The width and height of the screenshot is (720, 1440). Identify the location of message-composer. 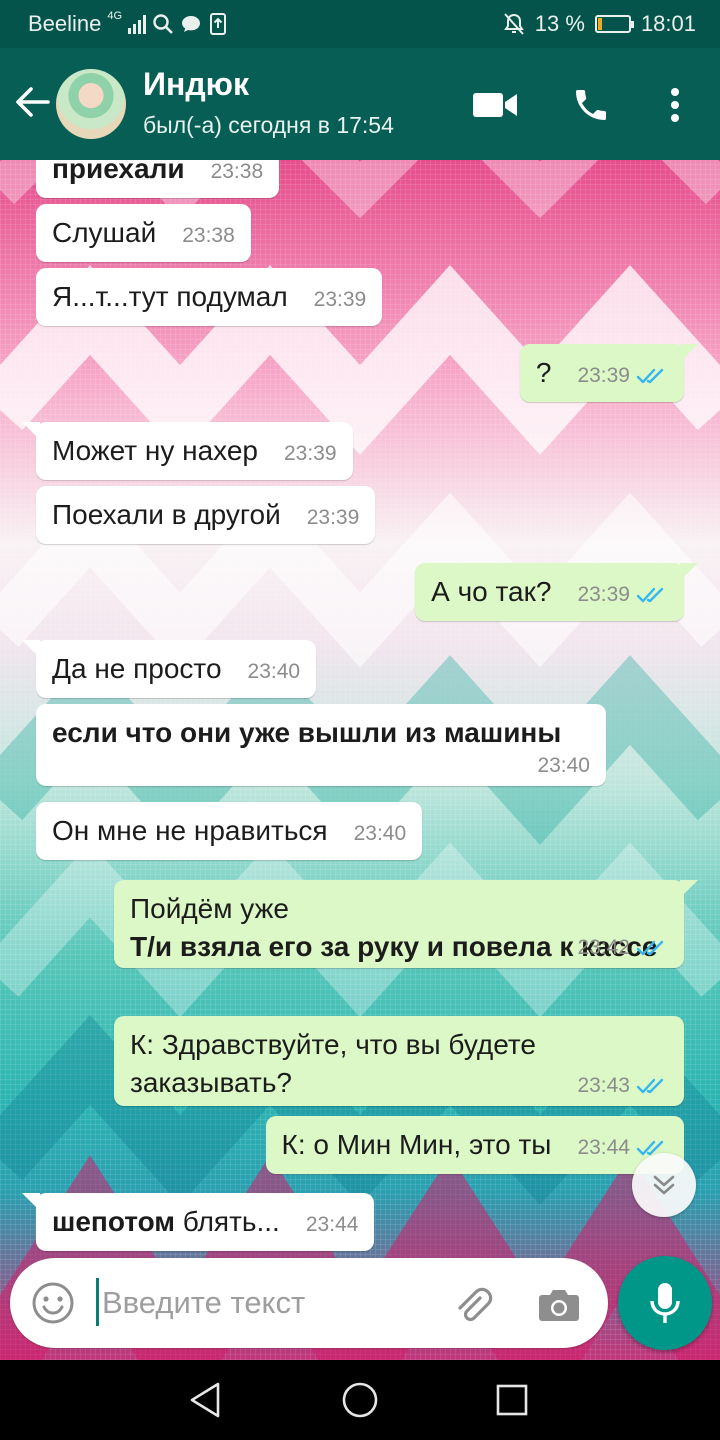
(309, 1303).